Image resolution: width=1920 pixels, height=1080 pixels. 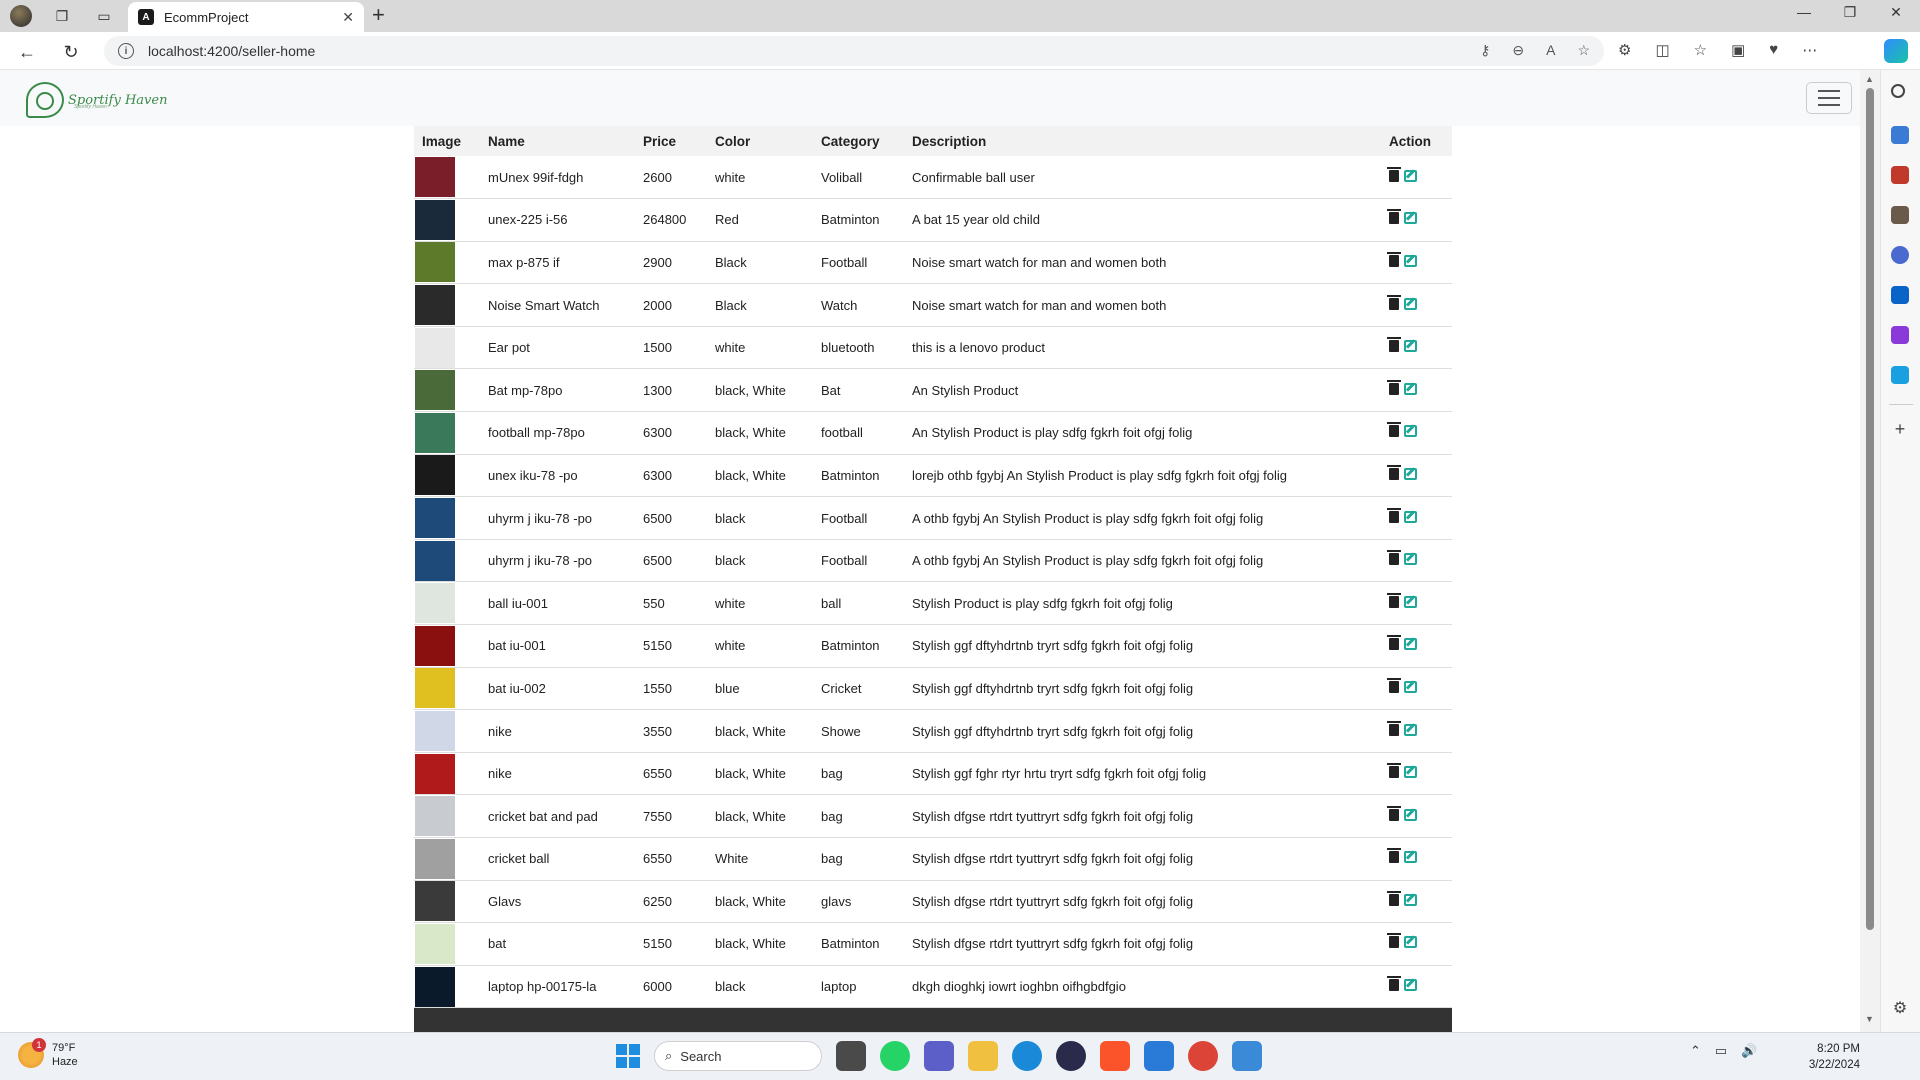 What do you see at coordinates (983, 1056) in the screenshot?
I see `file-explorer-icon` at bounding box center [983, 1056].